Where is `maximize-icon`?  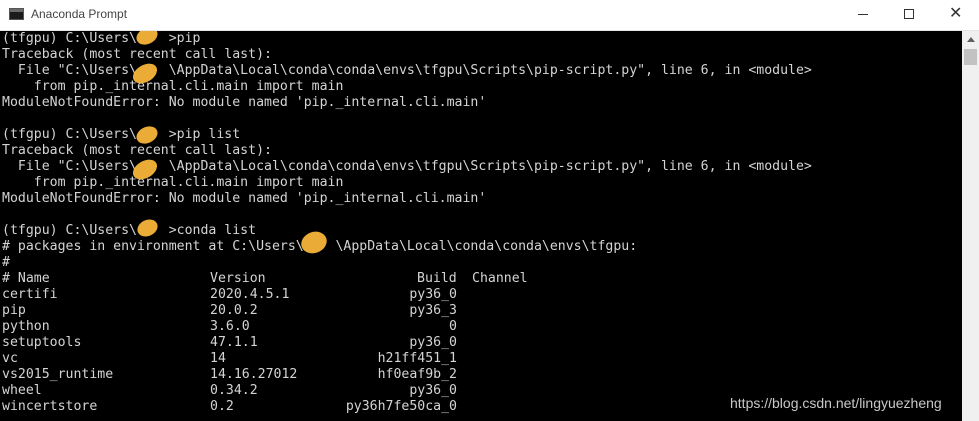 maximize-icon is located at coordinates (909, 14).